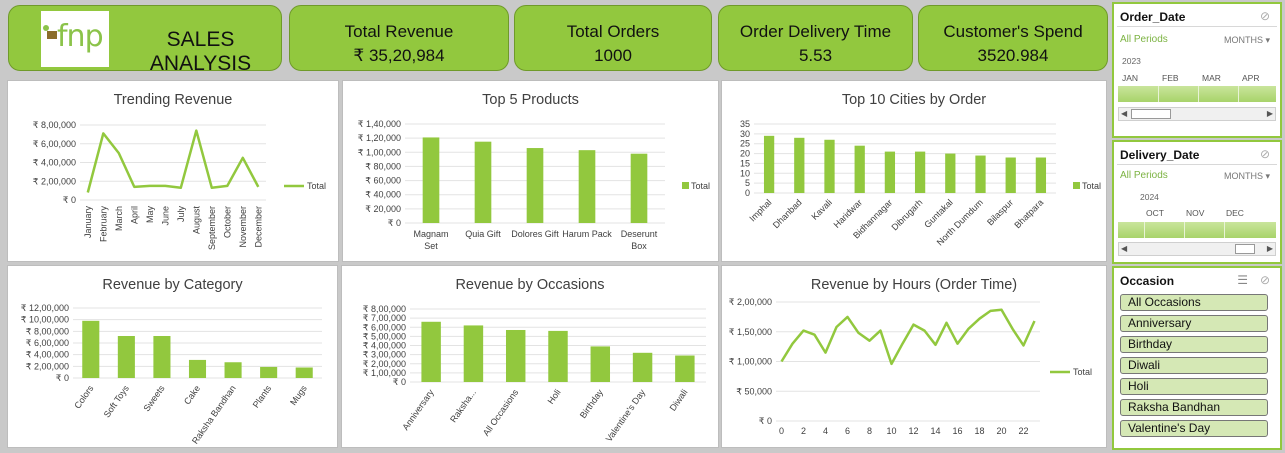  What do you see at coordinates (1194, 323) in the screenshot?
I see `occasion-item: Anniversary` at bounding box center [1194, 323].